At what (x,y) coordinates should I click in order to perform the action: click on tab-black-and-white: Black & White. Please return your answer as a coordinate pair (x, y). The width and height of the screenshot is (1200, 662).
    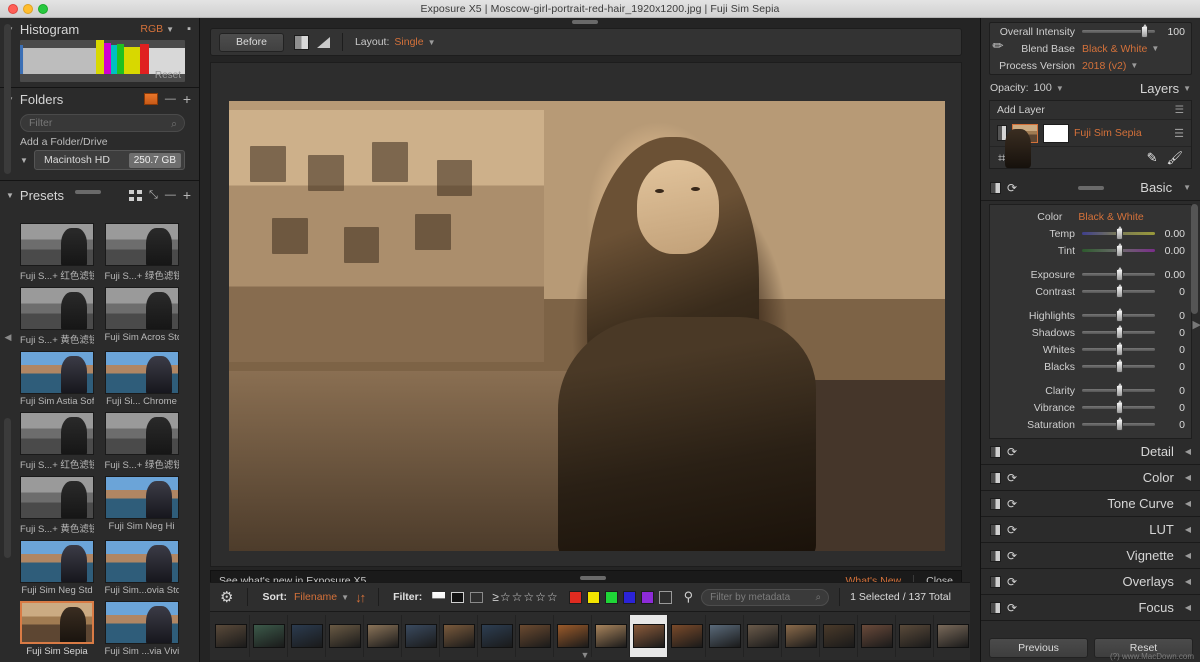
    Looking at the image, I should click on (1110, 217).